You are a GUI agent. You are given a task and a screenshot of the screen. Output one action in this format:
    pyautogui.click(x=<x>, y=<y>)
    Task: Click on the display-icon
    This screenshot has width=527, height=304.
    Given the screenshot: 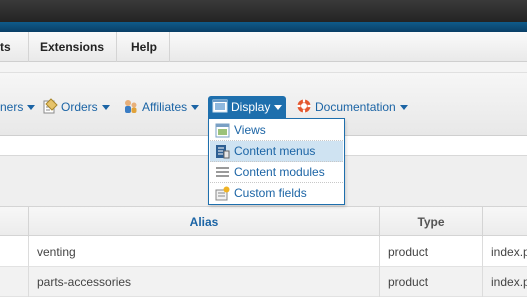 What is the action you would take?
    pyautogui.click(x=220, y=106)
    